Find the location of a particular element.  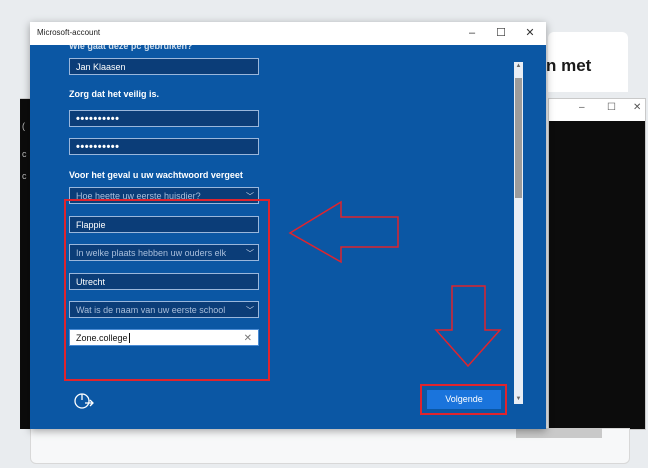

down-arrow-annotation is located at coordinates (468, 326).